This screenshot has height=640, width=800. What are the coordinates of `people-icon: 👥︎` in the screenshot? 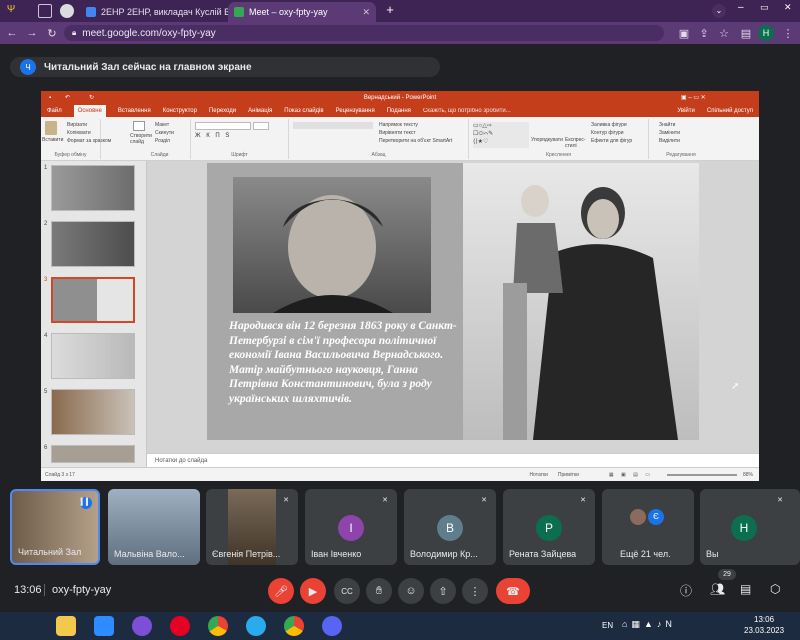 It's located at (717, 589).